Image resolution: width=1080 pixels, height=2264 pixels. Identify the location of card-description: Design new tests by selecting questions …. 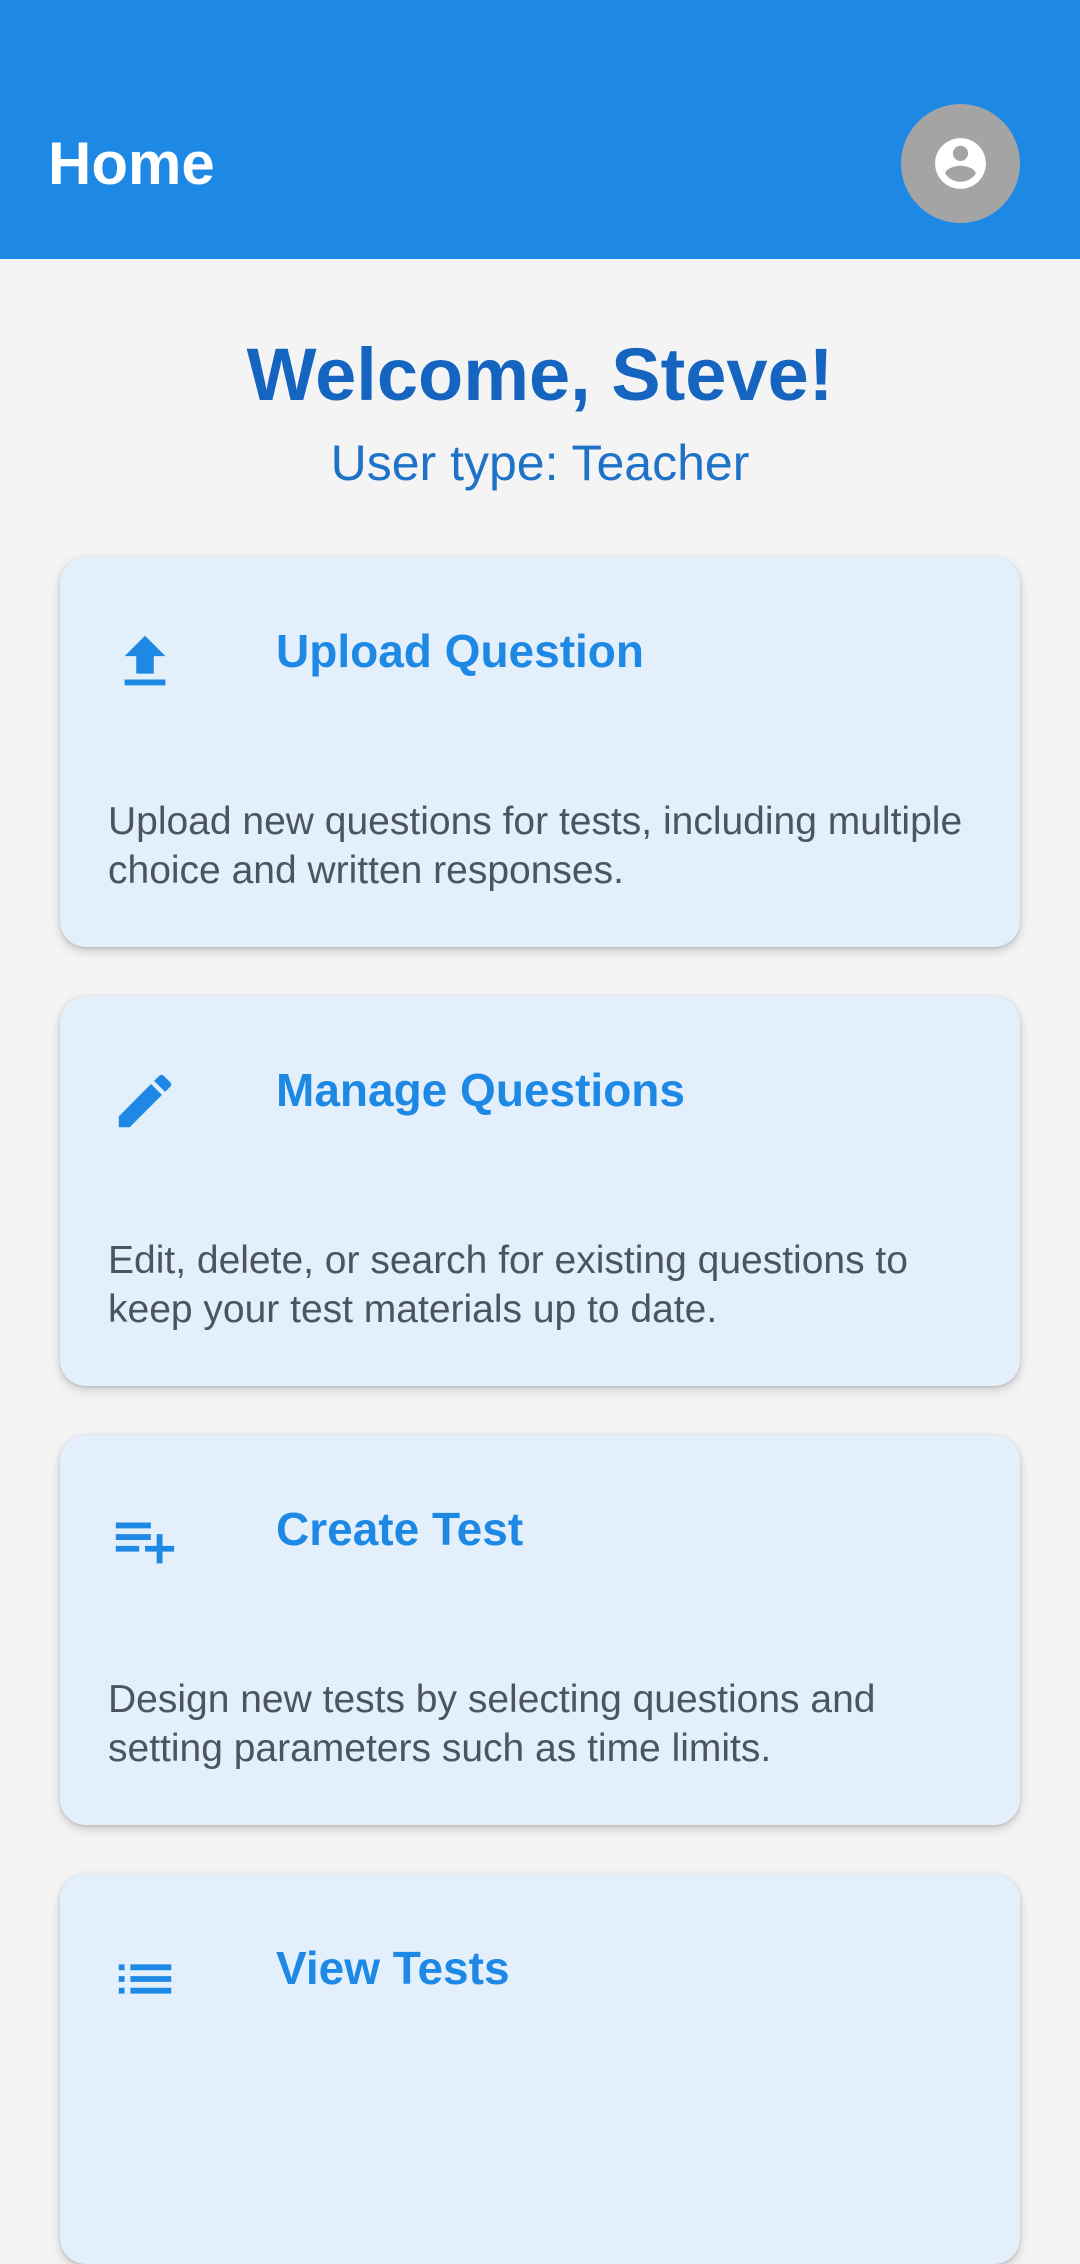
(492, 1724).